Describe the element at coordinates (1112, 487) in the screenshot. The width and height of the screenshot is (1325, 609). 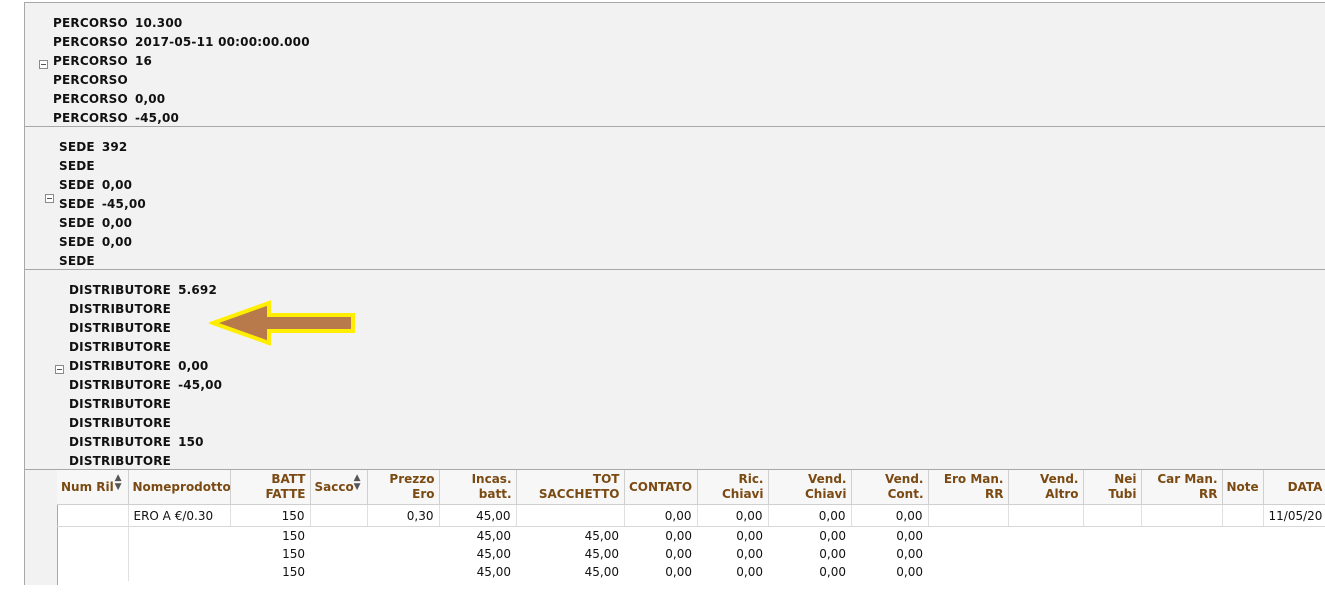
I see `column-header: Nei Tubi` at that location.